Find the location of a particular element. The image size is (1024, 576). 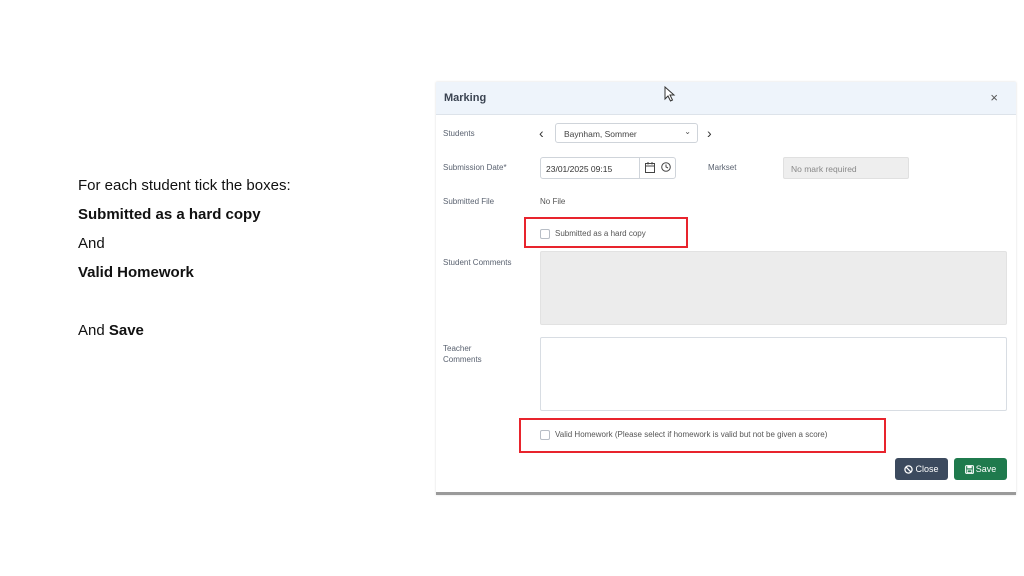

chevron-down-icon: ⌄ is located at coordinates (687, 131).